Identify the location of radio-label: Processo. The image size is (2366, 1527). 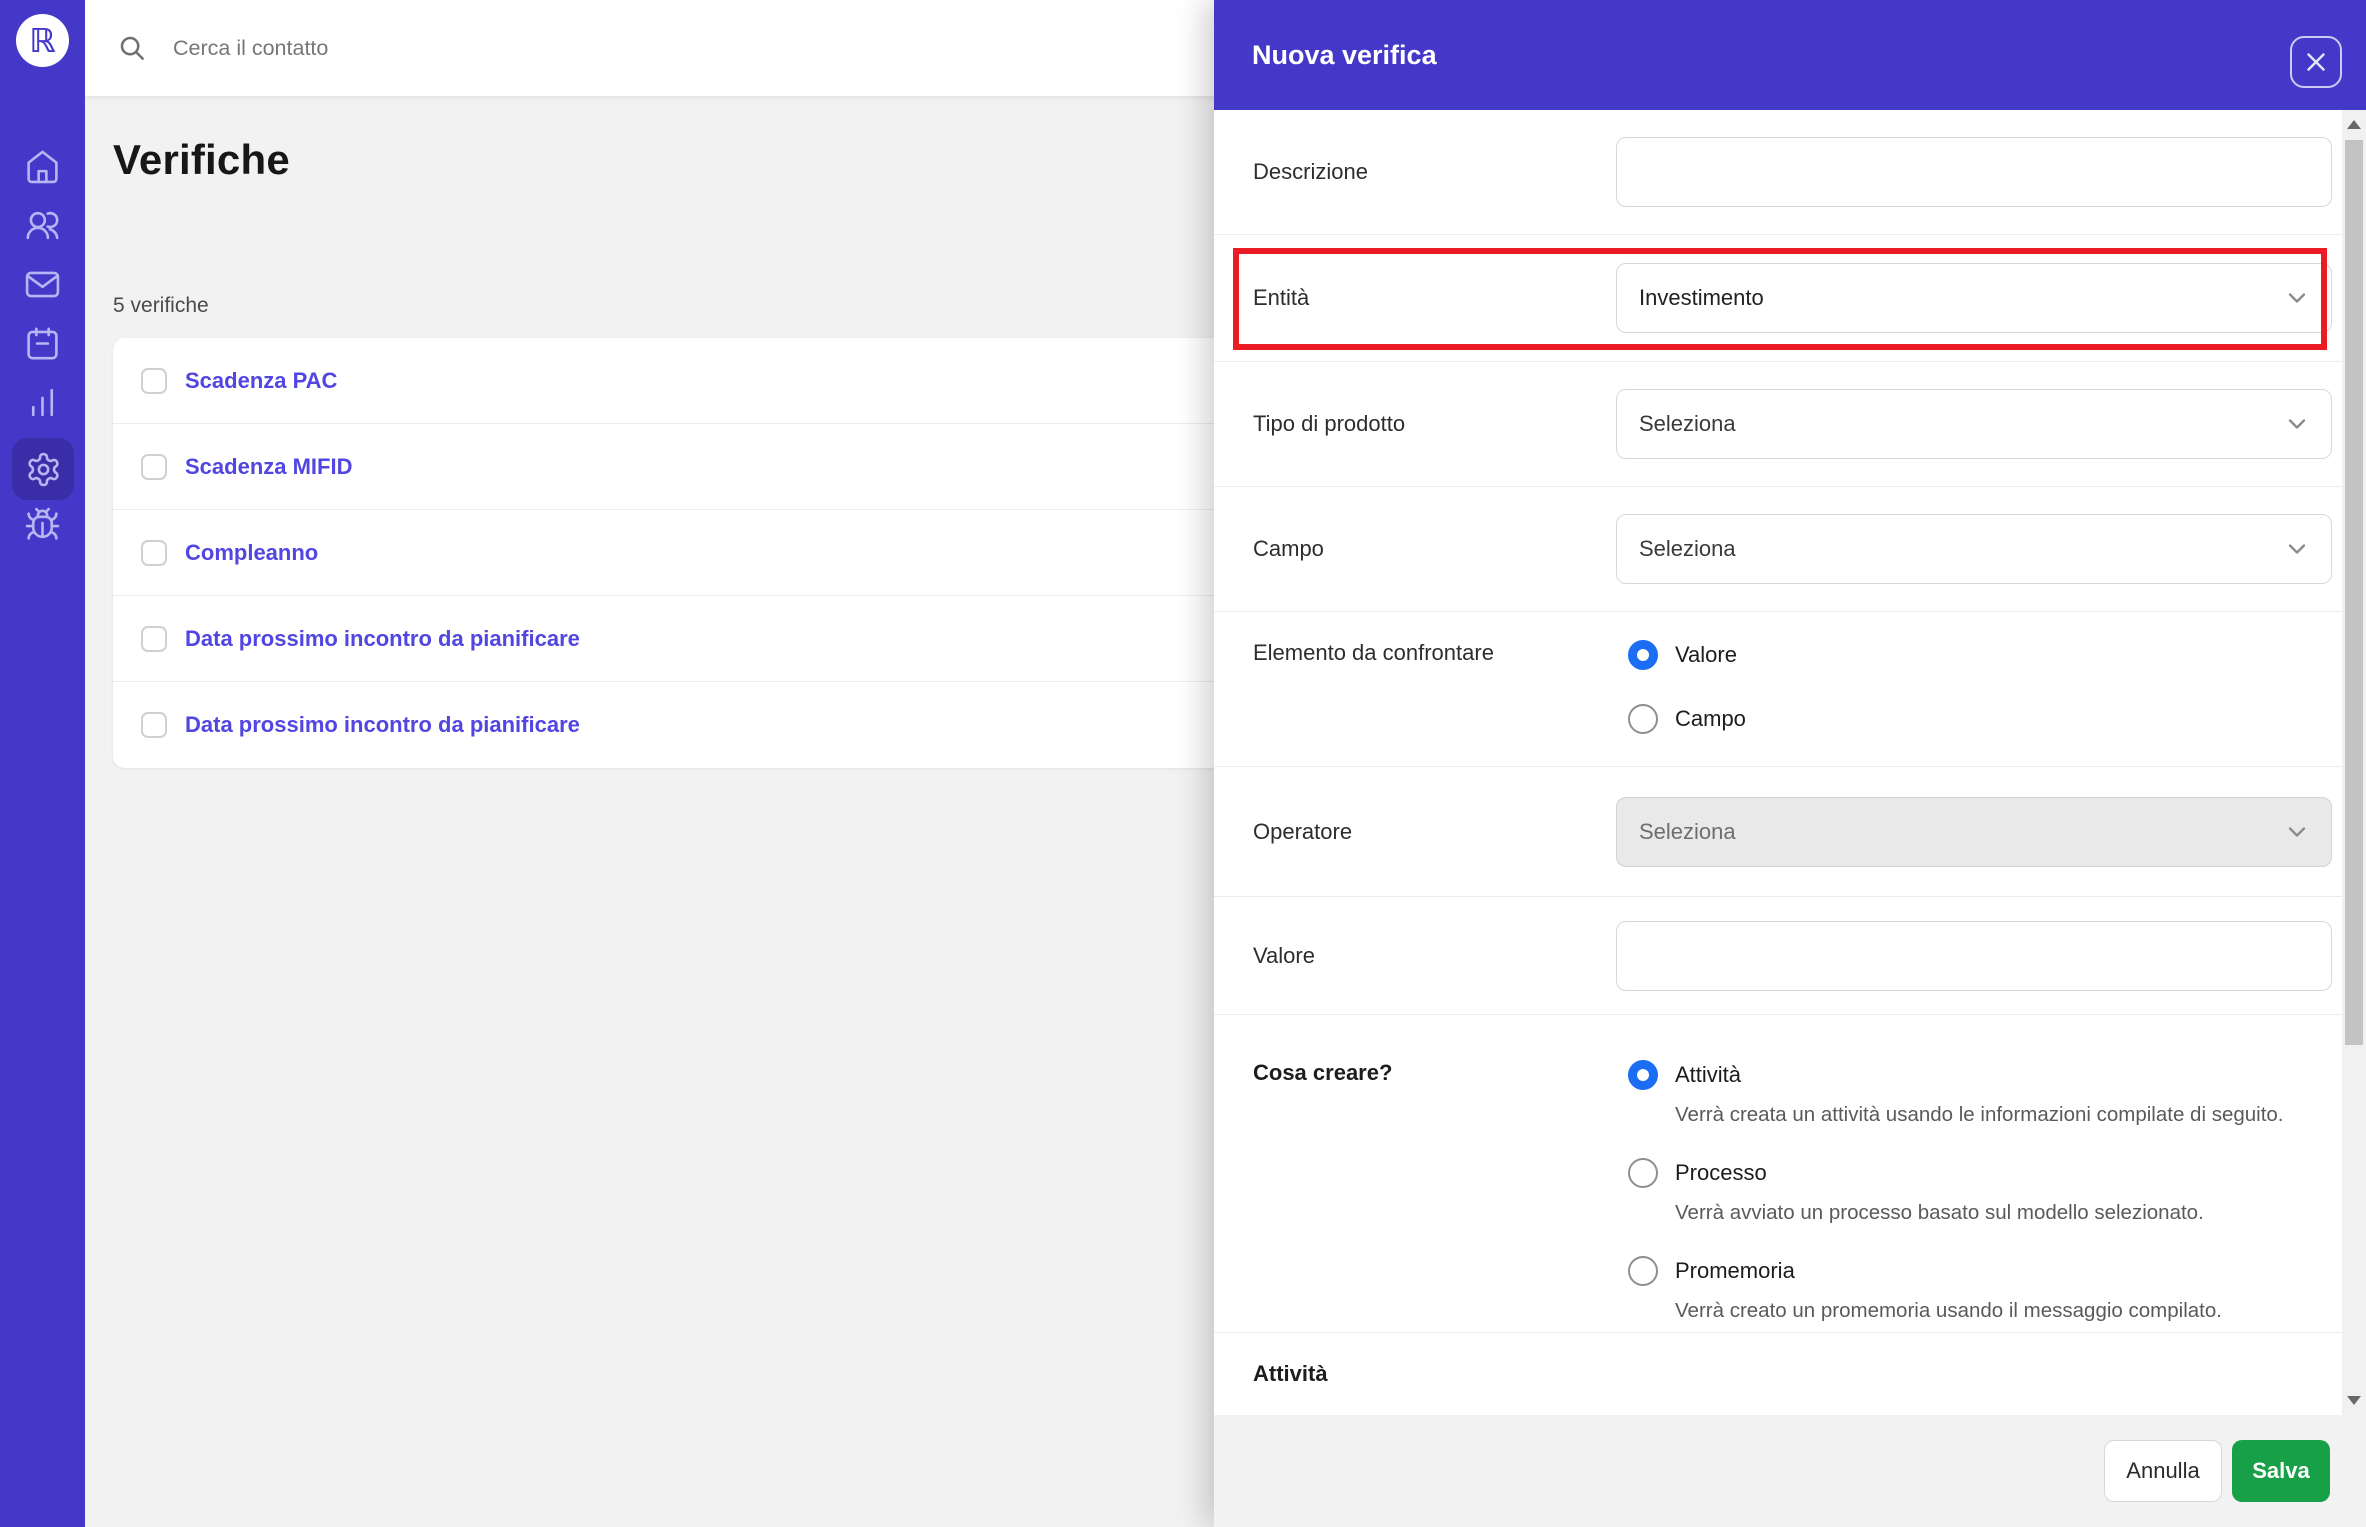
(1721, 1173).